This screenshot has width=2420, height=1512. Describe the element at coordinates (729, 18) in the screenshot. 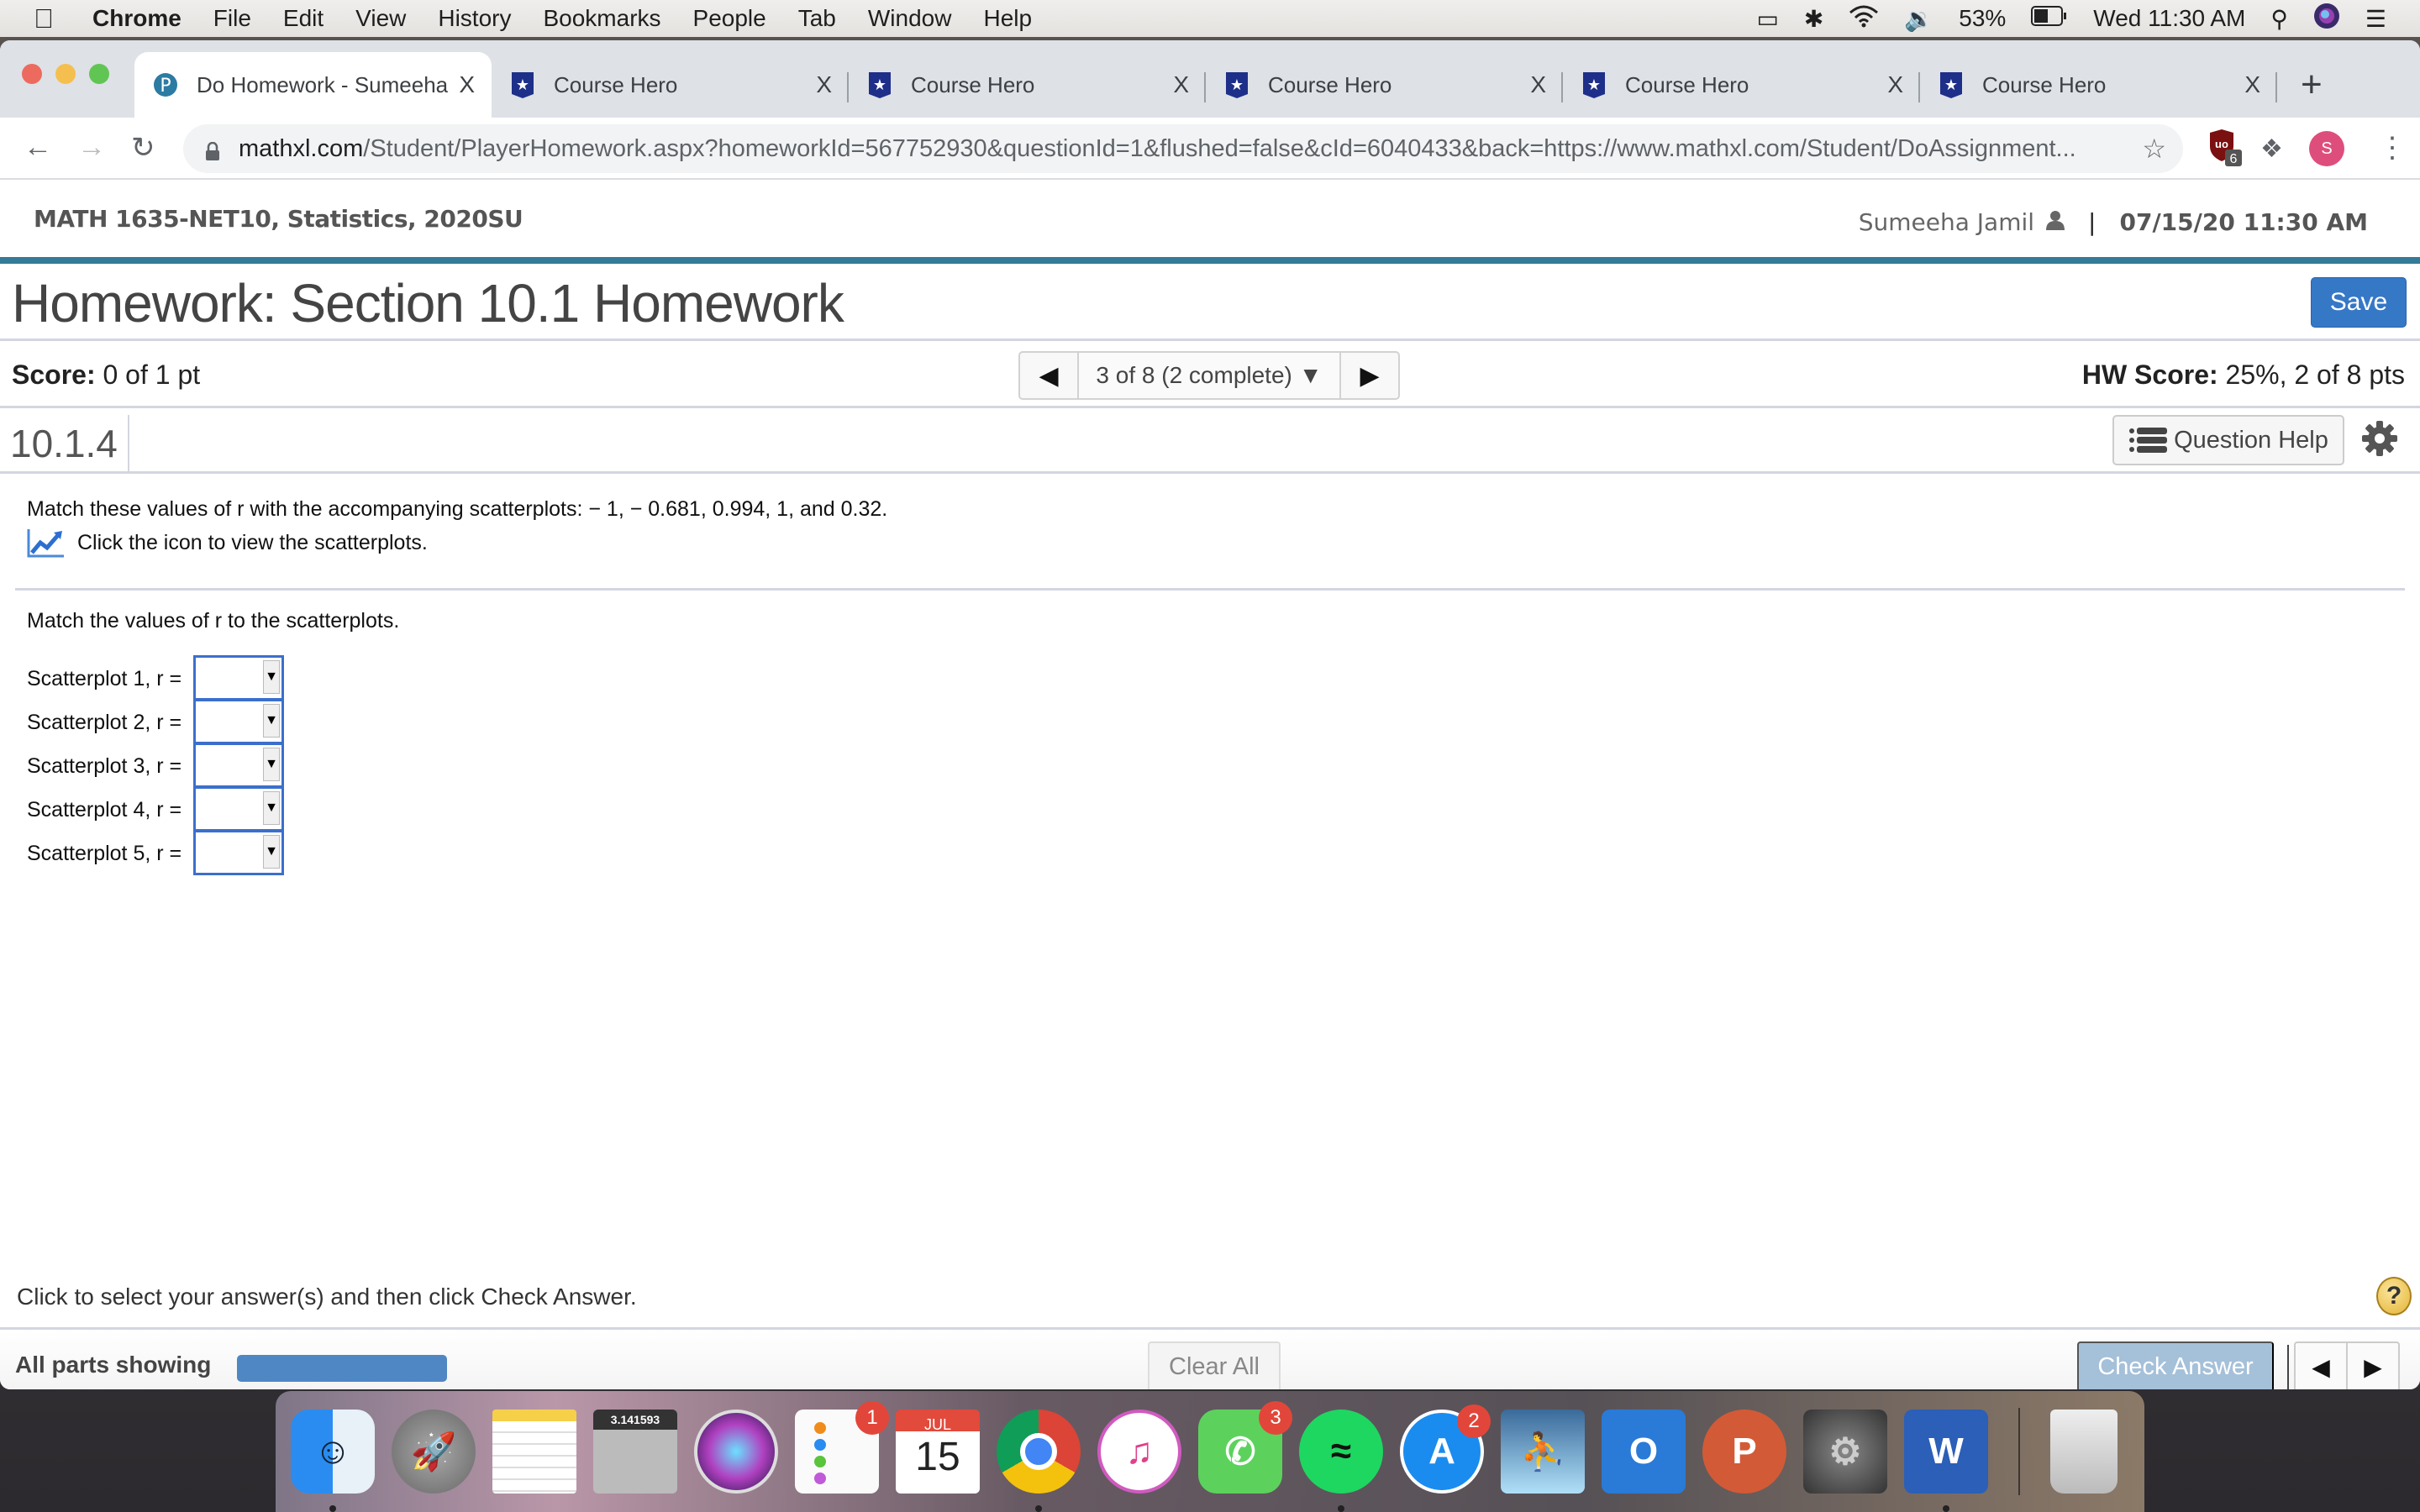

I see `menu-people: People` at that location.